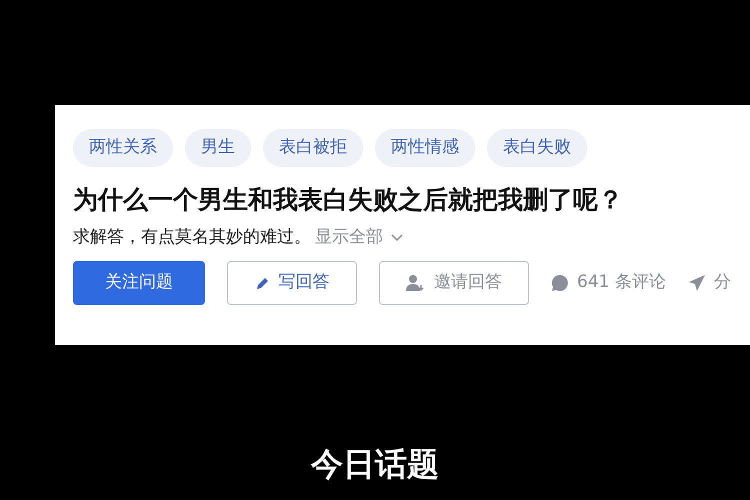  I want to click on topic-tag: 表白失败, so click(537, 148).